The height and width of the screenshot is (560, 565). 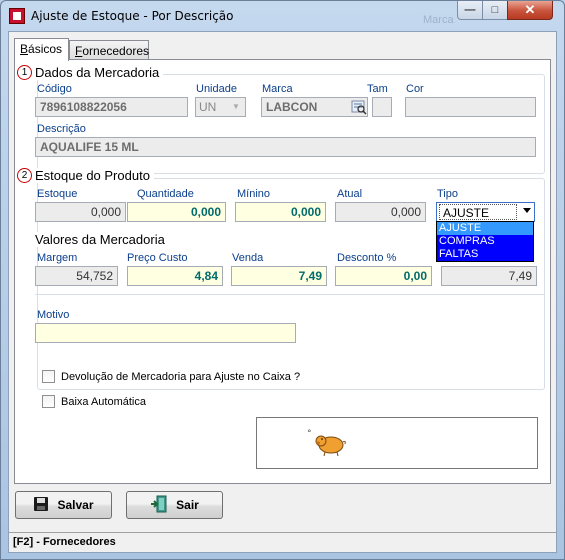 I want to click on margem-label: Margem, so click(x=57, y=258).